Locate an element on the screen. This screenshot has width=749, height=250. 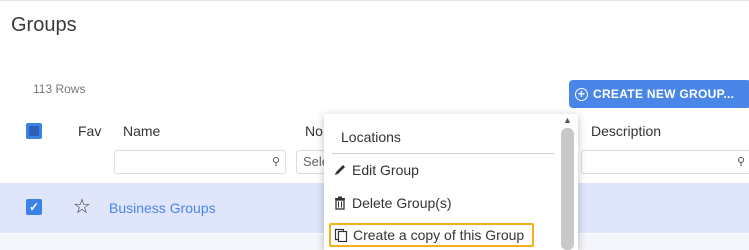
rows-count: 113 Rows is located at coordinates (59, 89).